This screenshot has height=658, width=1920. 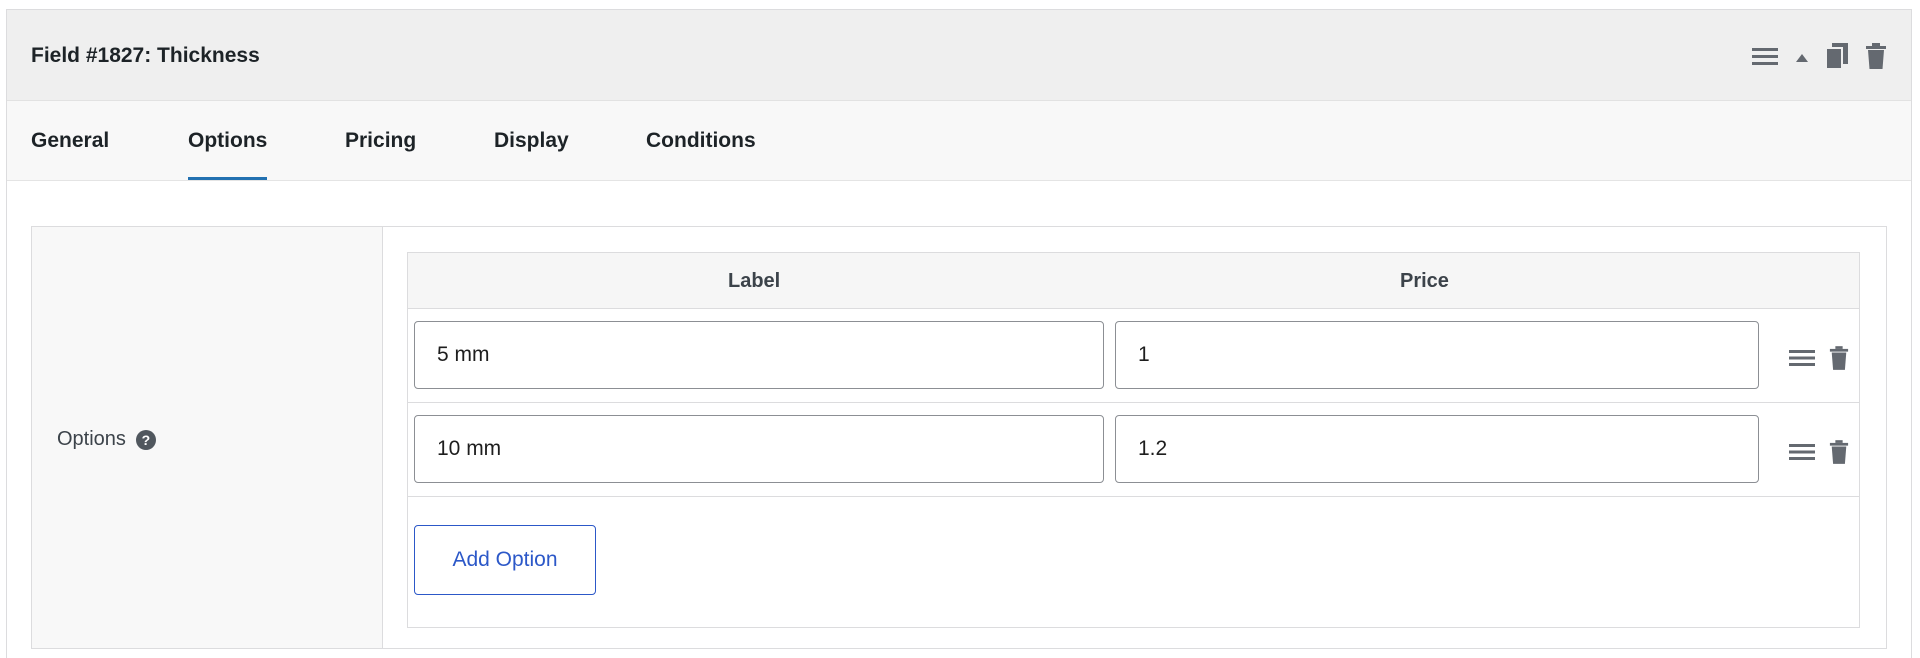 I want to click on duplicate-icon, so click(x=1837, y=58).